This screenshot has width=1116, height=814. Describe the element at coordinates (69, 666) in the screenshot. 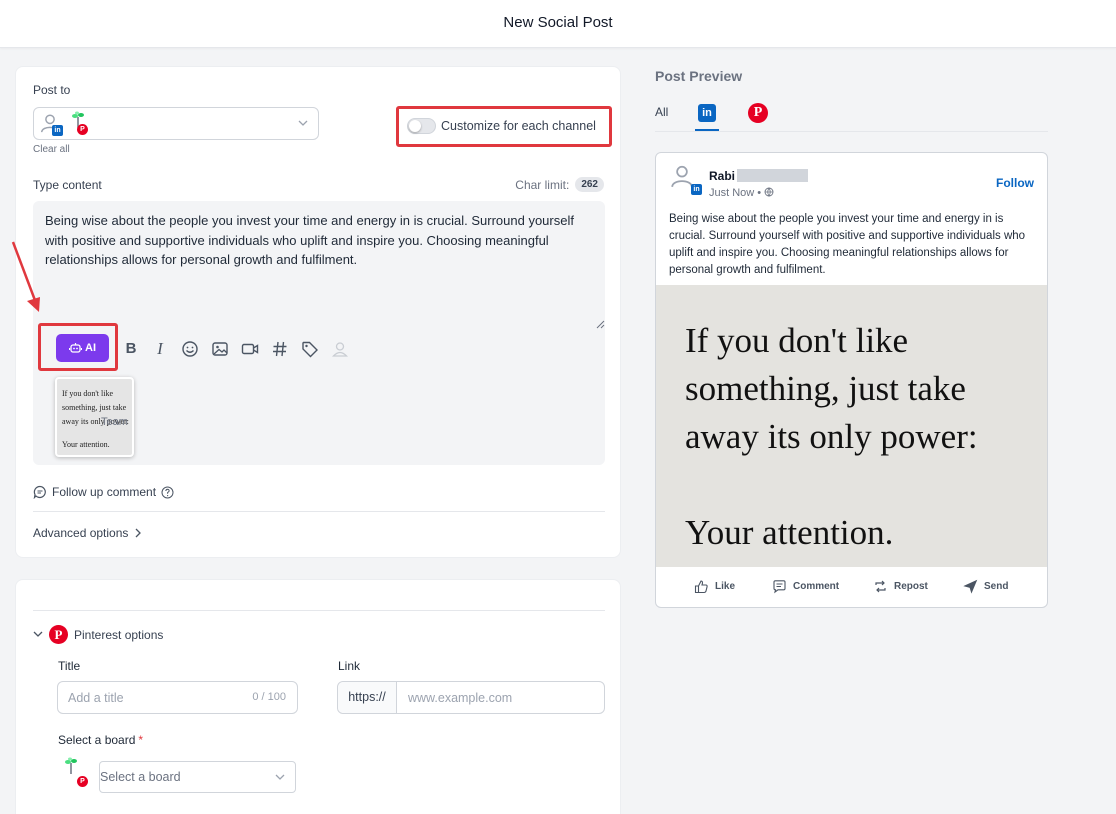

I see `title-label: Title` at that location.